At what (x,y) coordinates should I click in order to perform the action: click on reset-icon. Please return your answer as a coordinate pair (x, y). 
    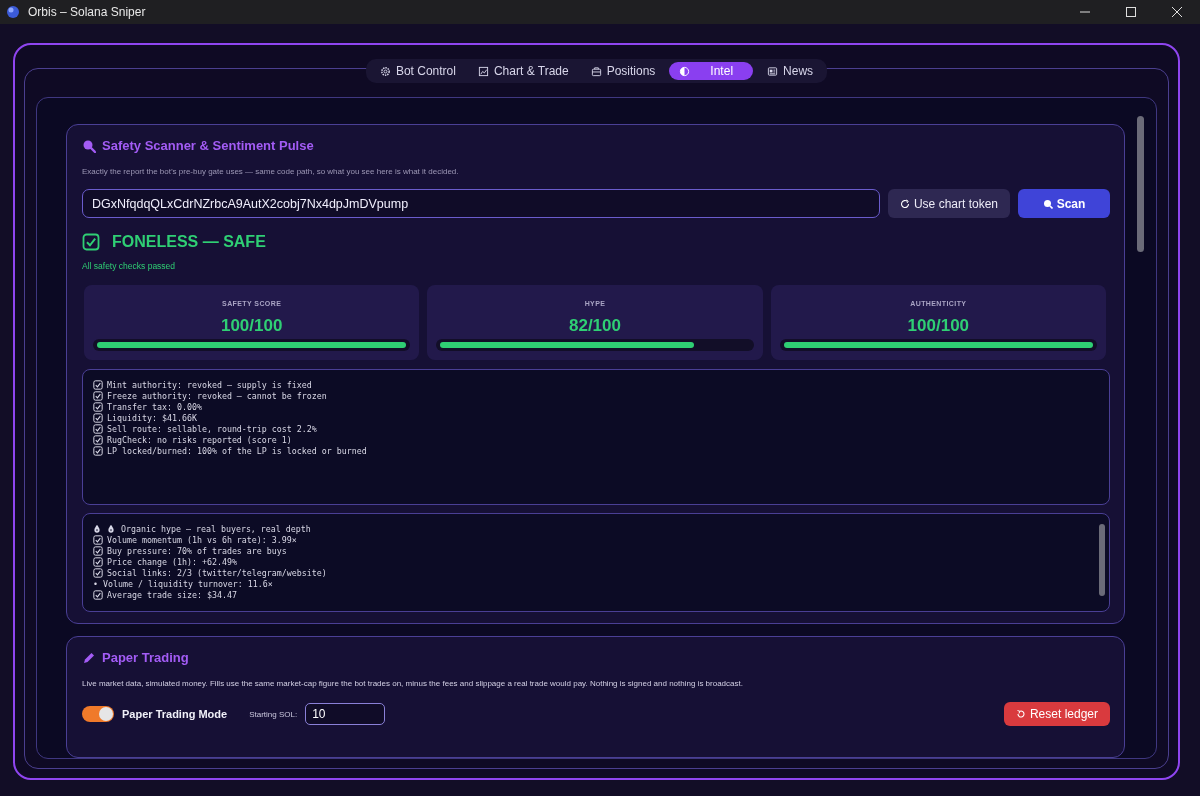
    Looking at the image, I should click on (1020, 714).